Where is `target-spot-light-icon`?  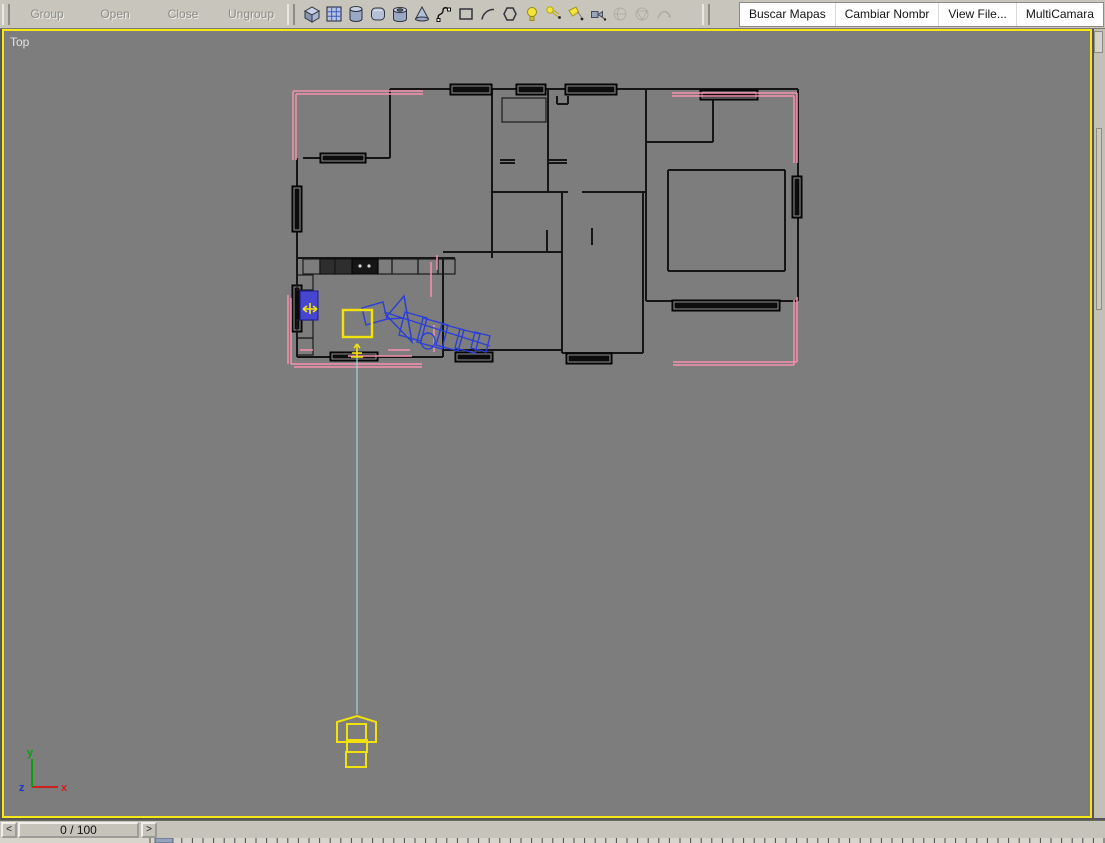 target-spot-light-icon is located at coordinates (554, 14).